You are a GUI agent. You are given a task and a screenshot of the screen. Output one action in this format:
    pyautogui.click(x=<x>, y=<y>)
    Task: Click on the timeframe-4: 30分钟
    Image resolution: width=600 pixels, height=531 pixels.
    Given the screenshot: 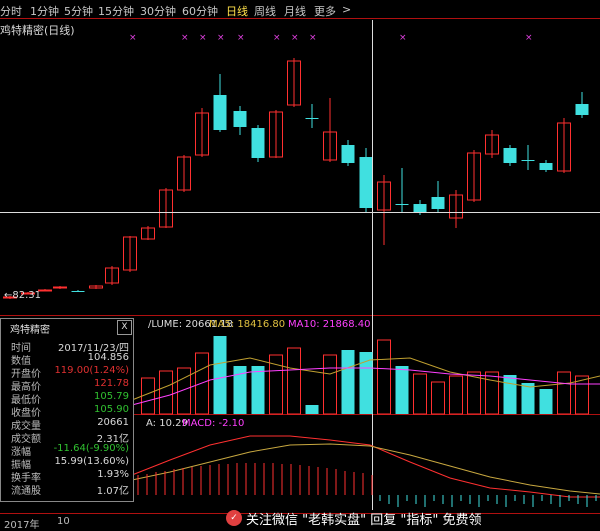 What is the action you would take?
    pyautogui.click(x=158, y=11)
    